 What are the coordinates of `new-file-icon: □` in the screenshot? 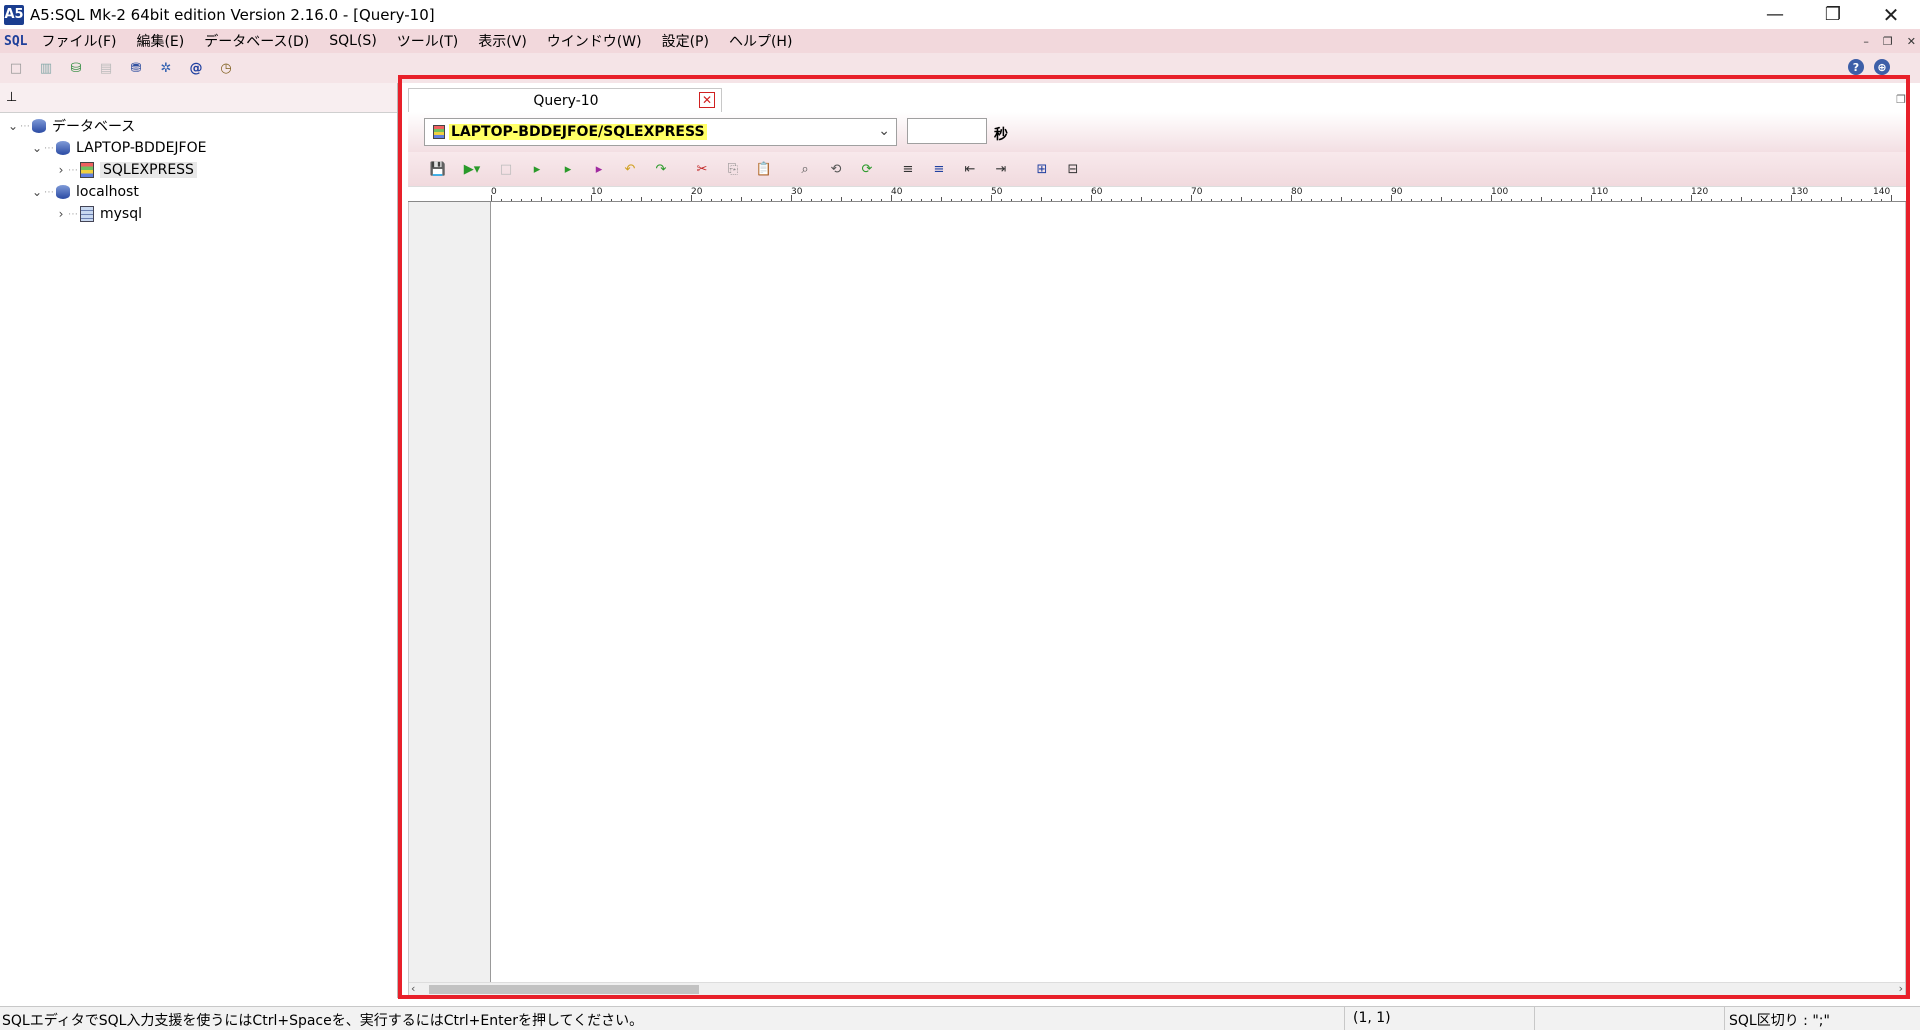 It's located at (16, 68).